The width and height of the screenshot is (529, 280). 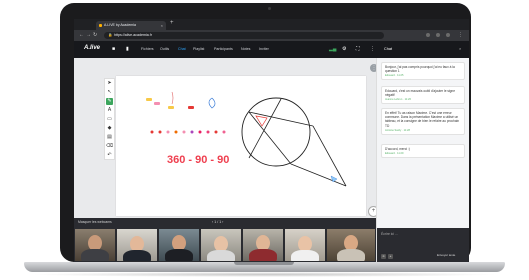 What do you see at coordinates (88, 35) in the screenshot?
I see `forward-icon: →` at bounding box center [88, 35].